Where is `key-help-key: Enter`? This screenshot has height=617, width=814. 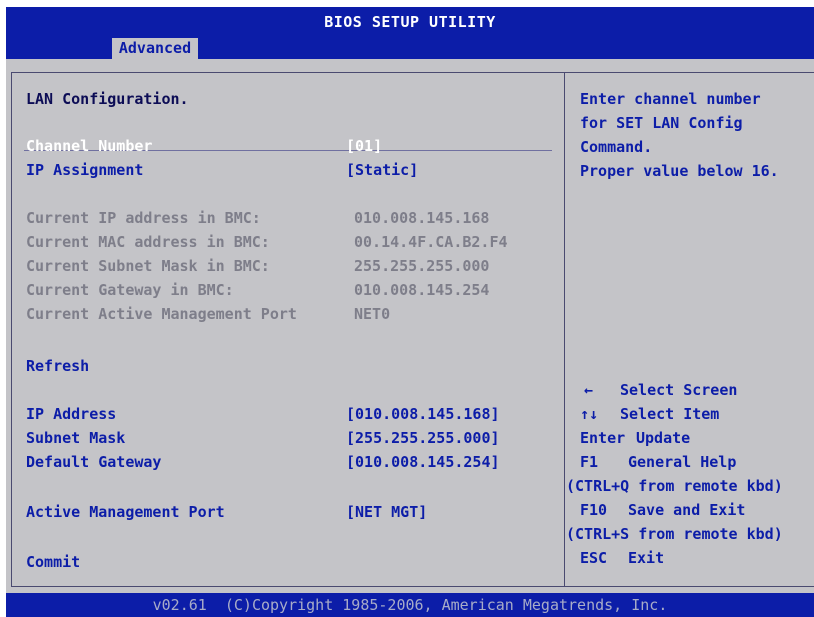
key-help-key: Enter is located at coordinates (603, 438).